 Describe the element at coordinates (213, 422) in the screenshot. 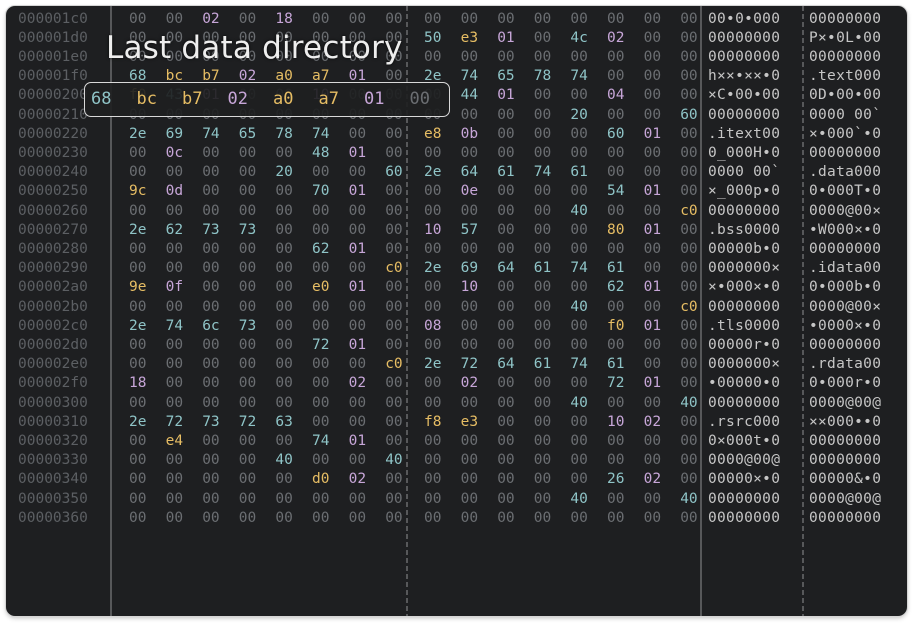

I see `hex-byte: 73` at that location.